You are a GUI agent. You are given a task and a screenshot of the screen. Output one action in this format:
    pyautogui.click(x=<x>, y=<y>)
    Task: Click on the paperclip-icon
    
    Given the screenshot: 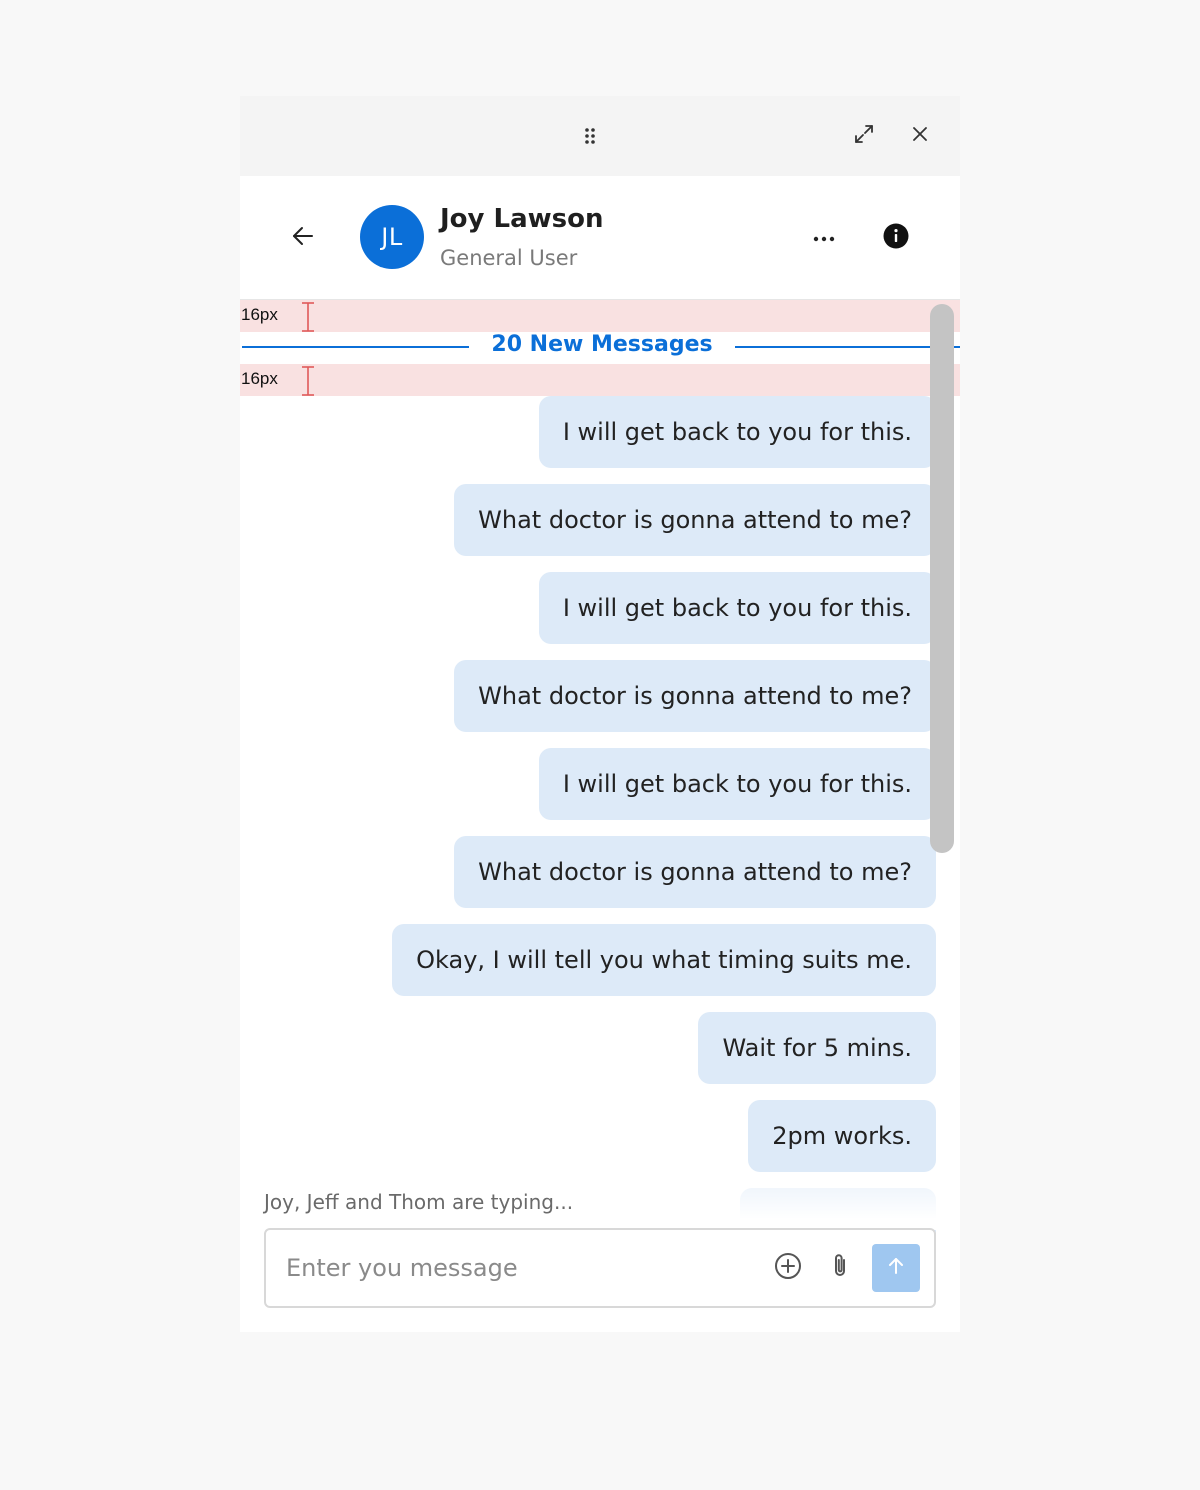 What is the action you would take?
    pyautogui.click(x=840, y=1268)
    